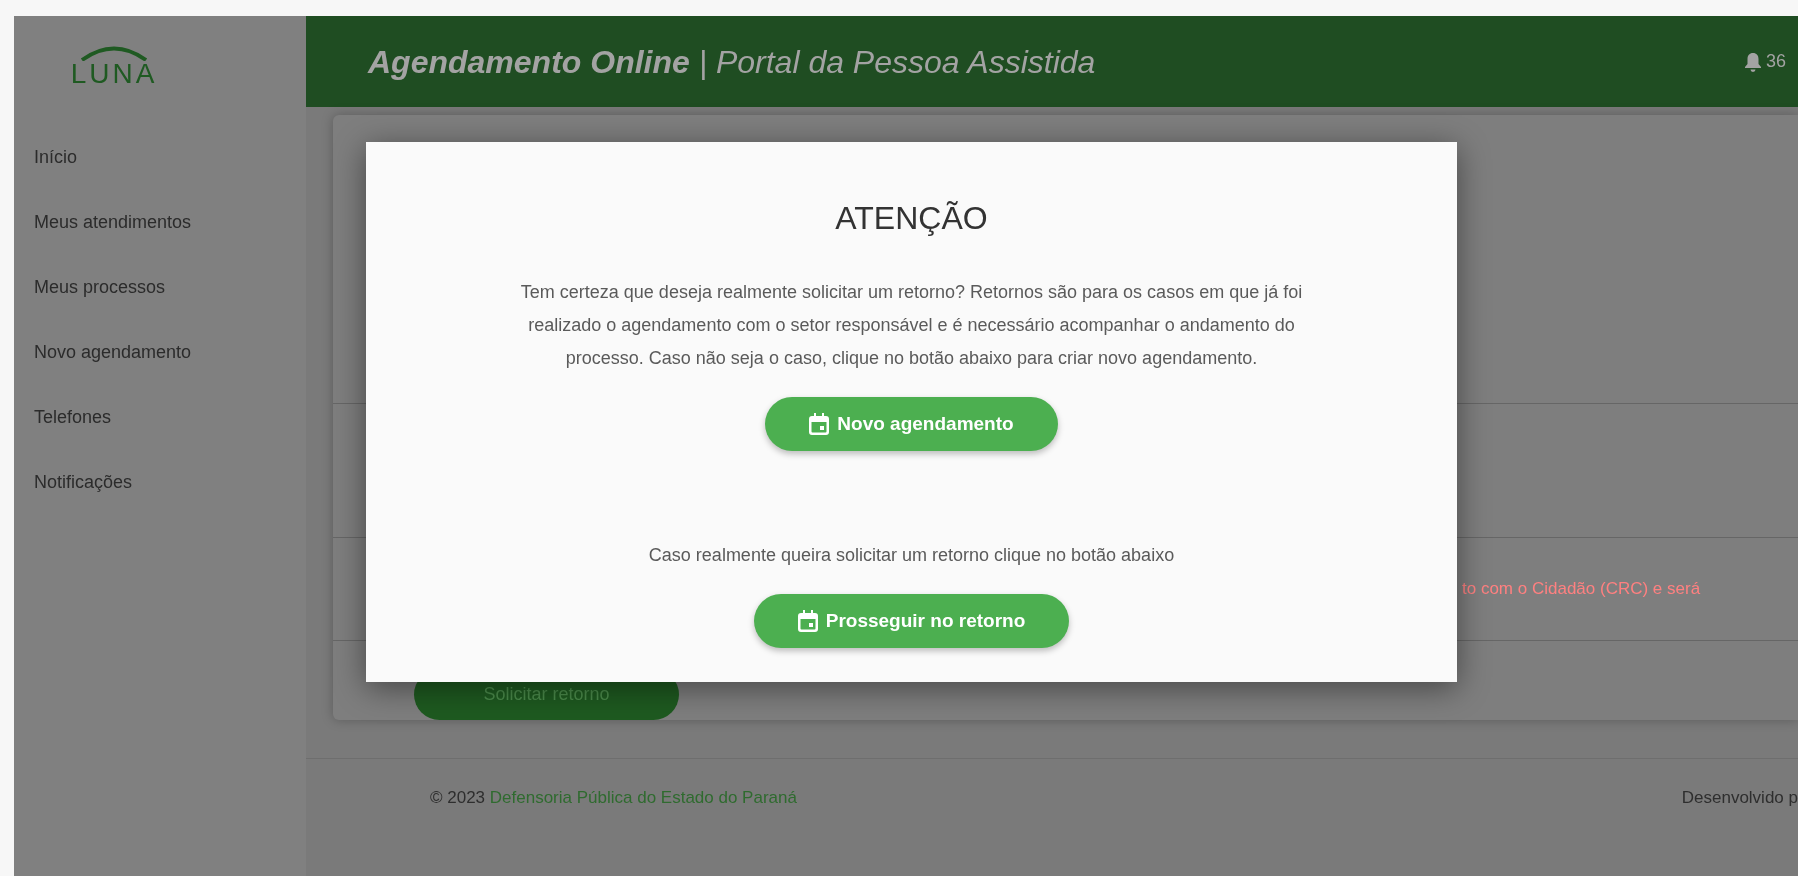 This screenshot has height=876, width=1798. I want to click on sidebar-item: Notificações, so click(160, 482).